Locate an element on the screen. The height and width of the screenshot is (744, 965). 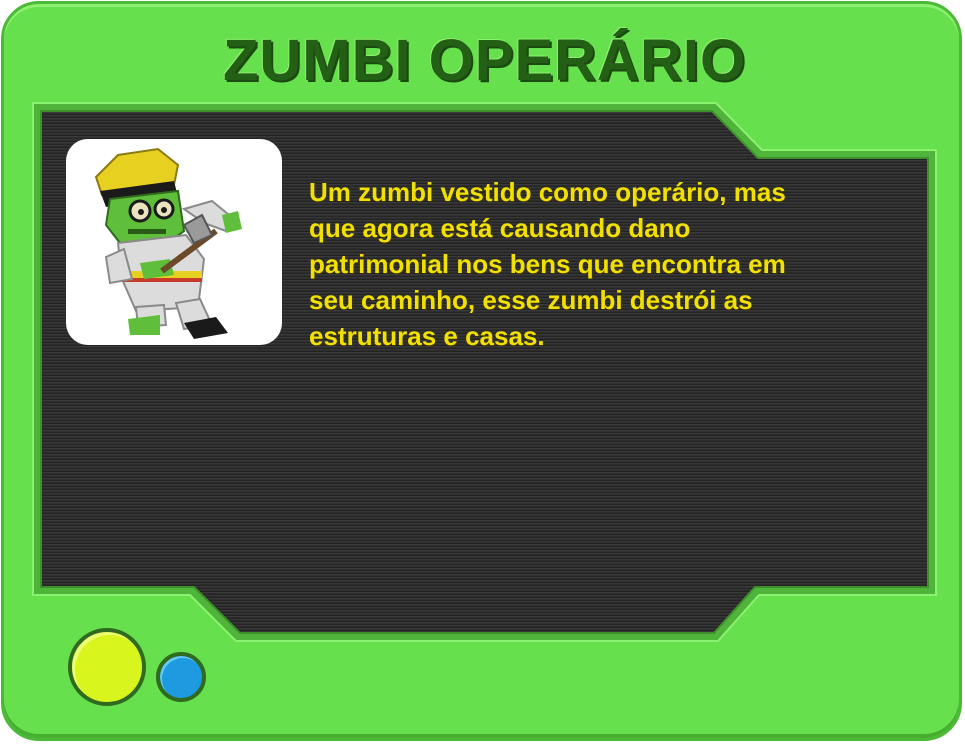
zombie-portrait is located at coordinates (174, 242).